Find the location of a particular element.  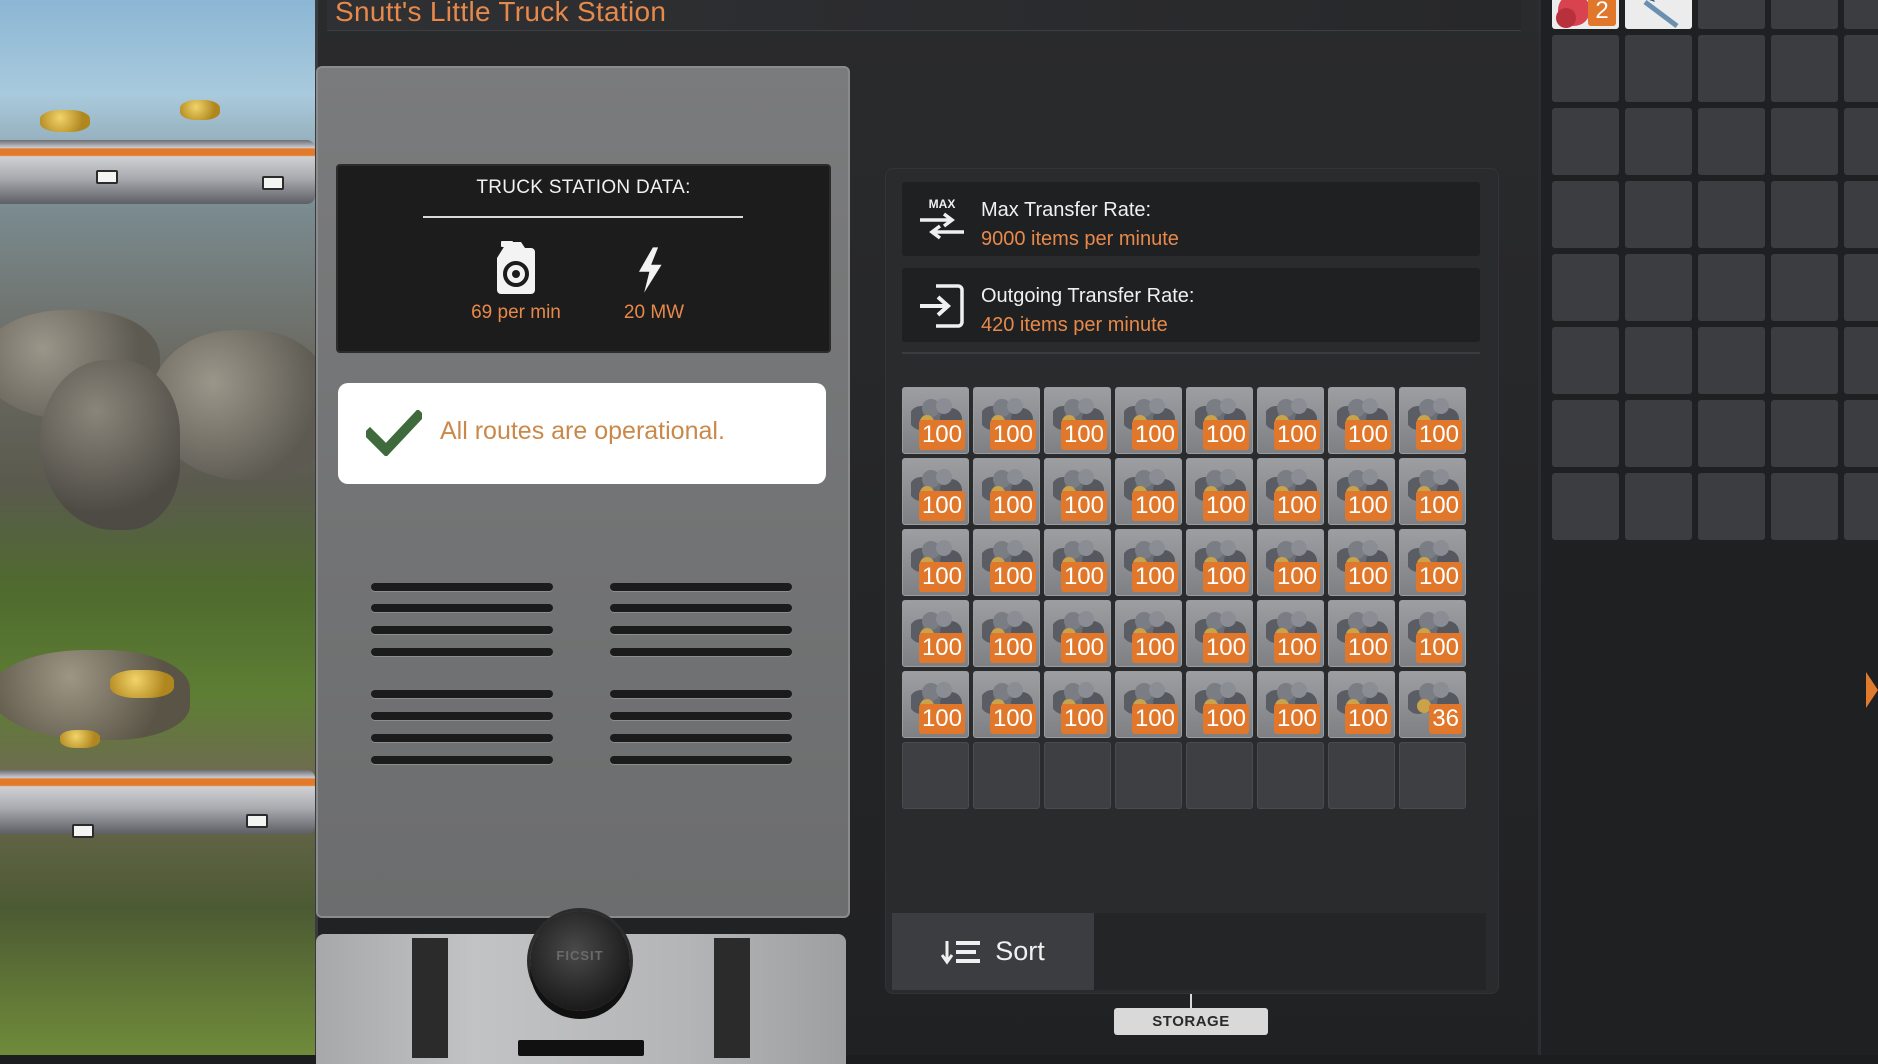

player-inventory-slot: 2 is located at coordinates (1585, 14).